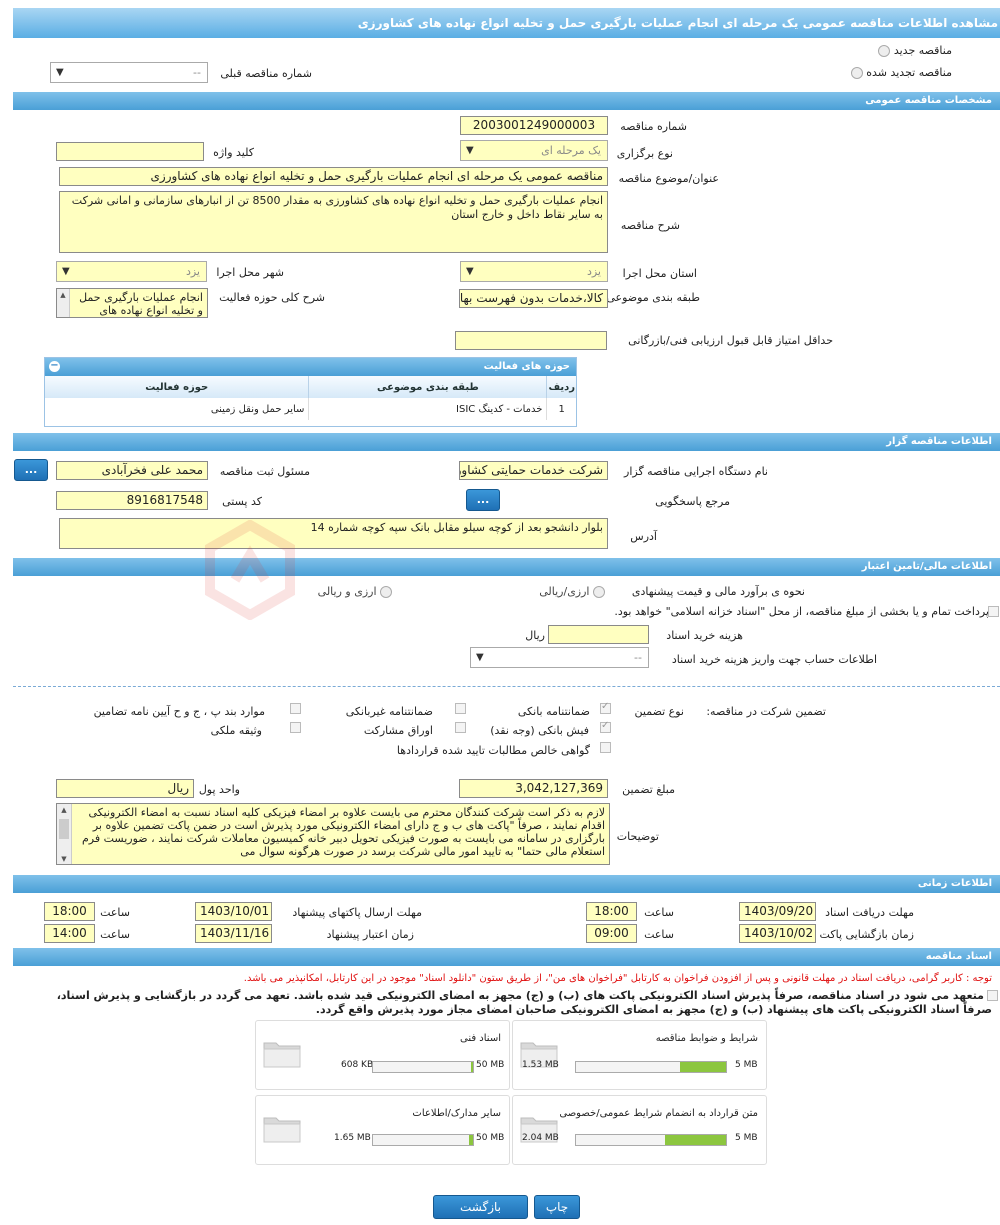  I want to click on currency-label: واحد پول, so click(219, 789).